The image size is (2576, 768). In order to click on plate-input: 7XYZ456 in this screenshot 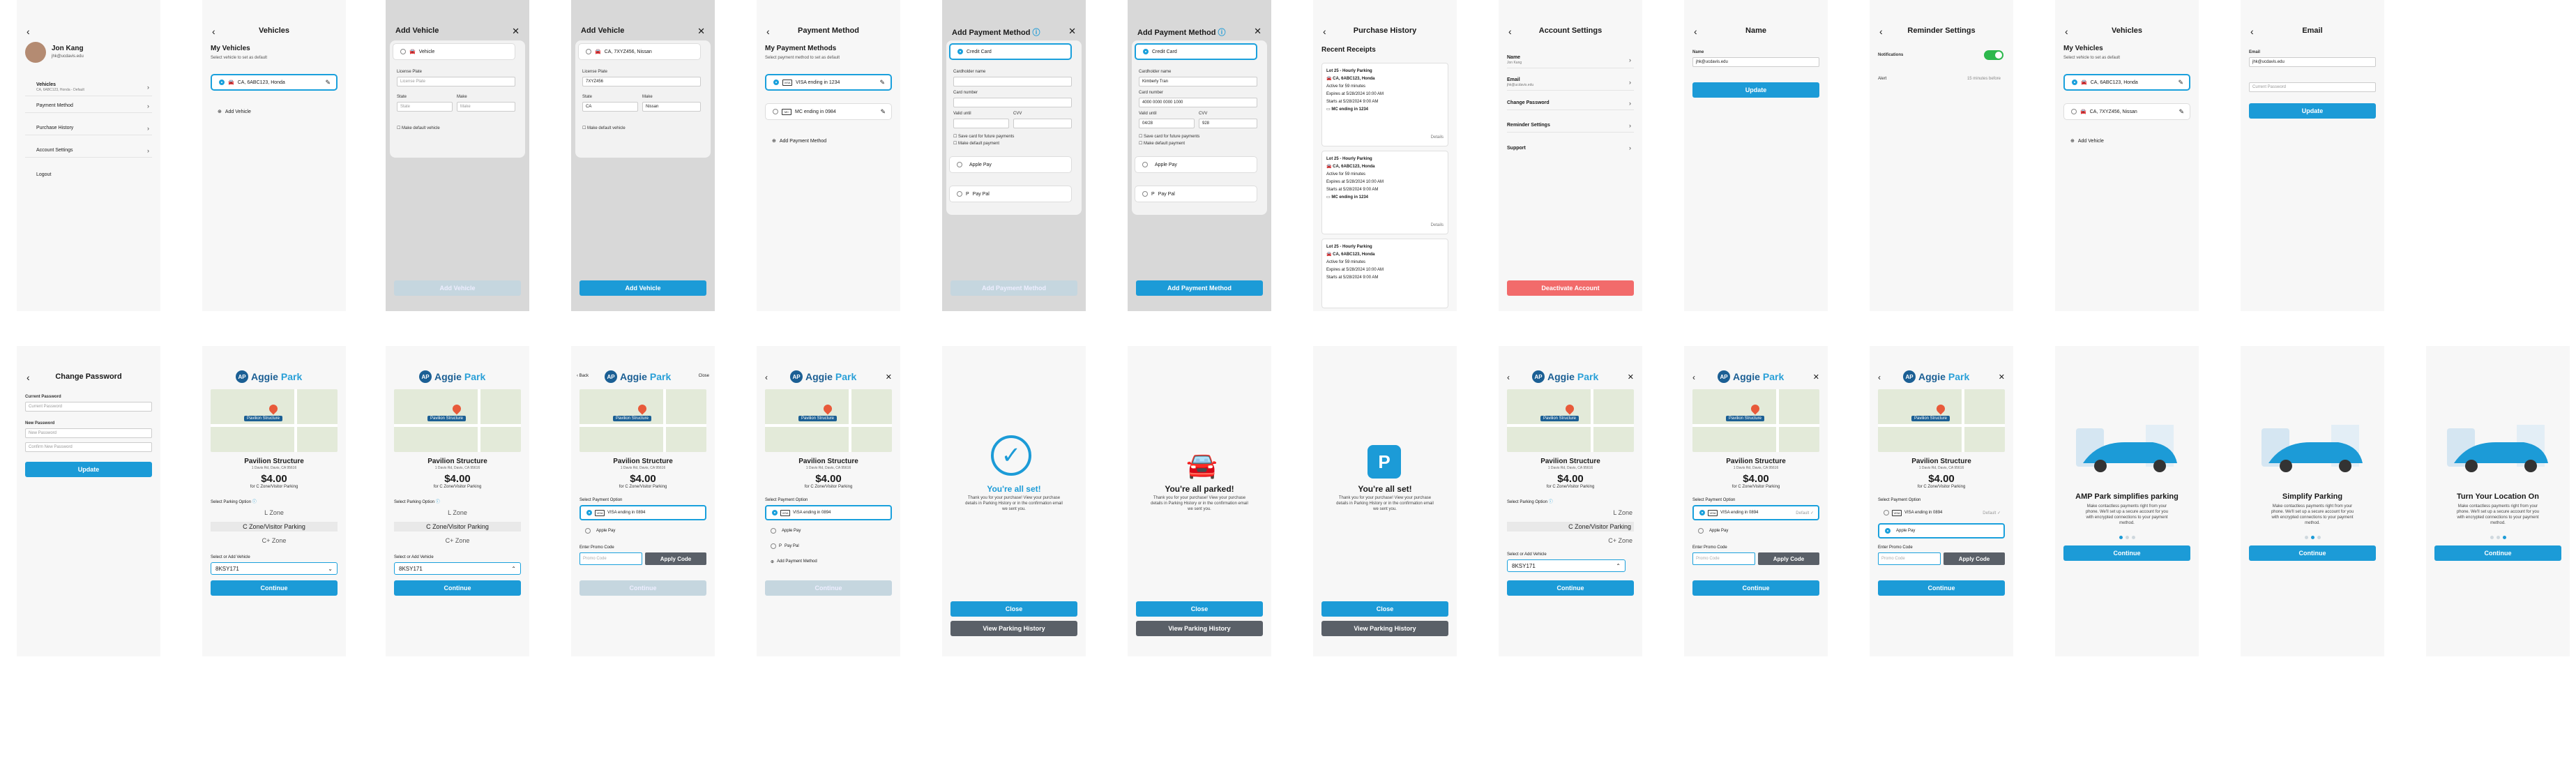, I will do `click(641, 81)`.